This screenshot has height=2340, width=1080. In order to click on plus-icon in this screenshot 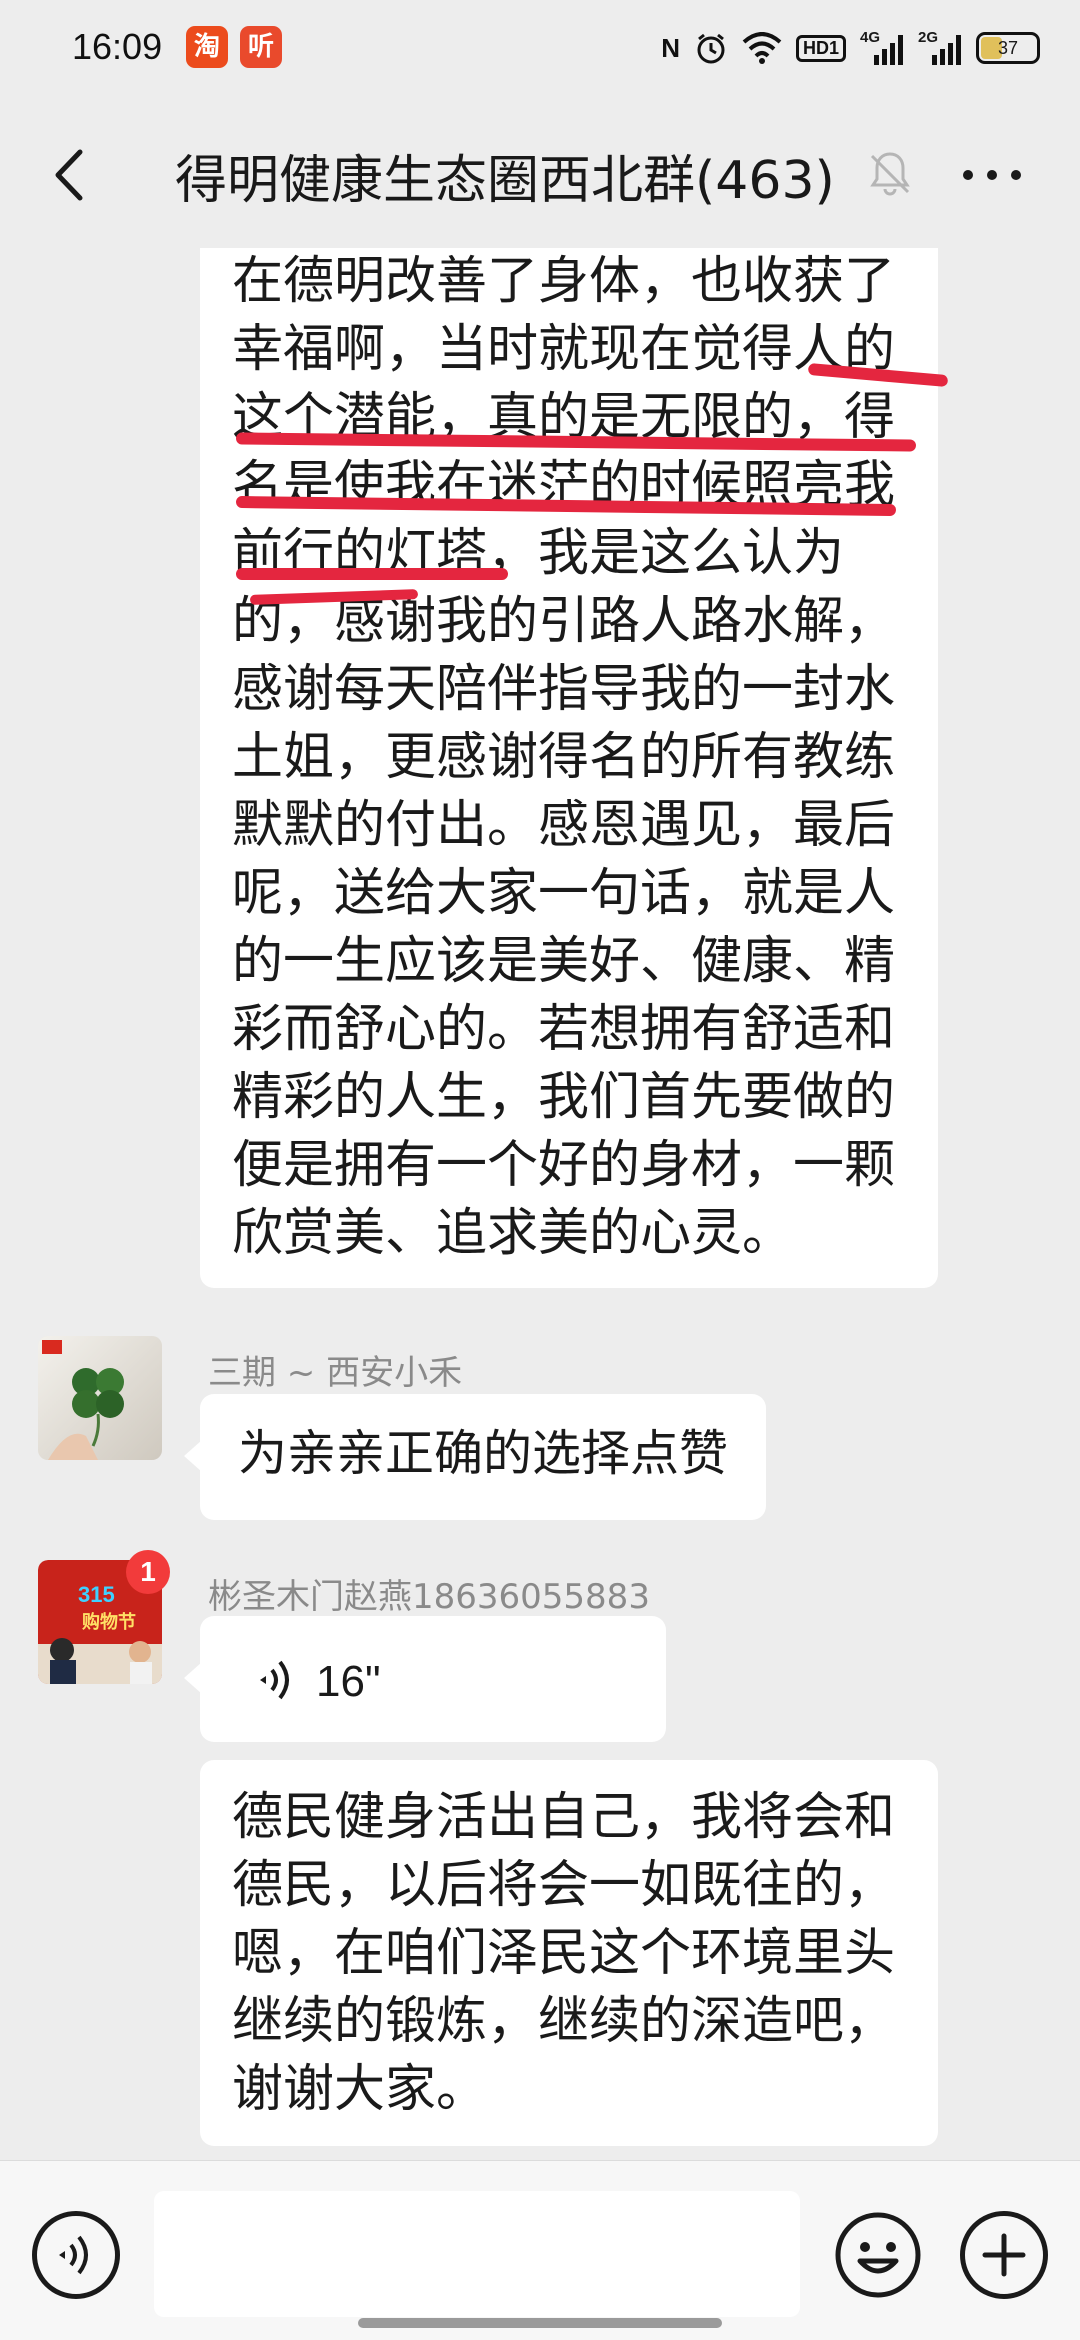, I will do `click(1004, 2255)`.